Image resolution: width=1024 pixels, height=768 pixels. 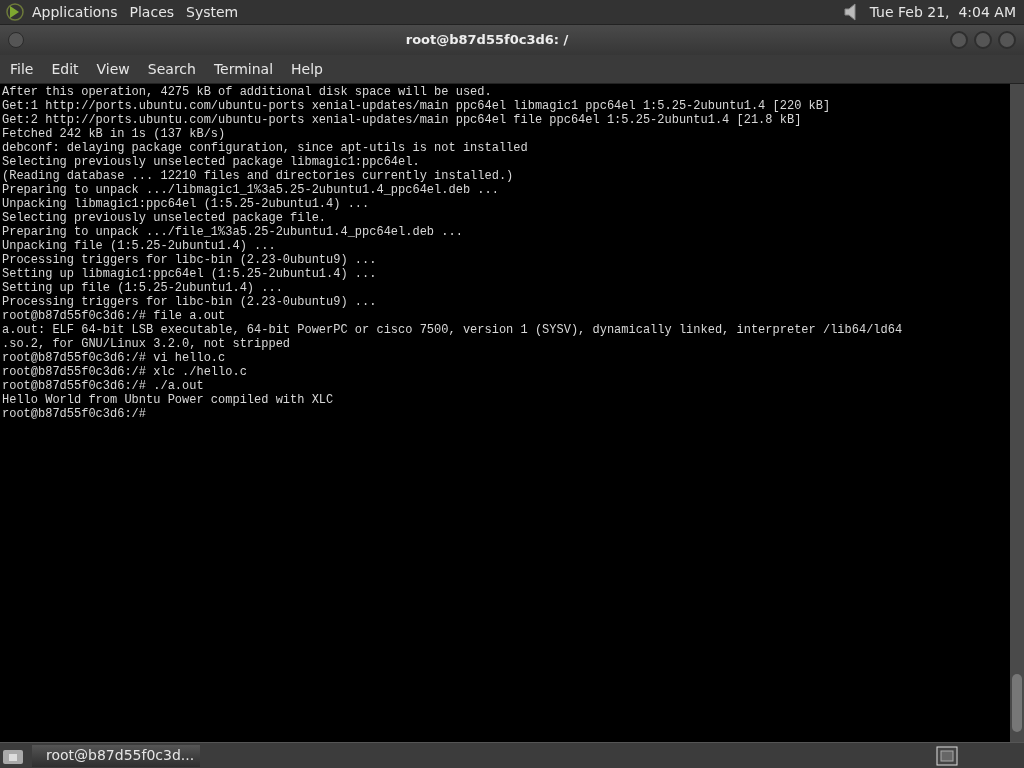 What do you see at coordinates (16, 40) in the screenshot?
I see `window-menu-icon` at bounding box center [16, 40].